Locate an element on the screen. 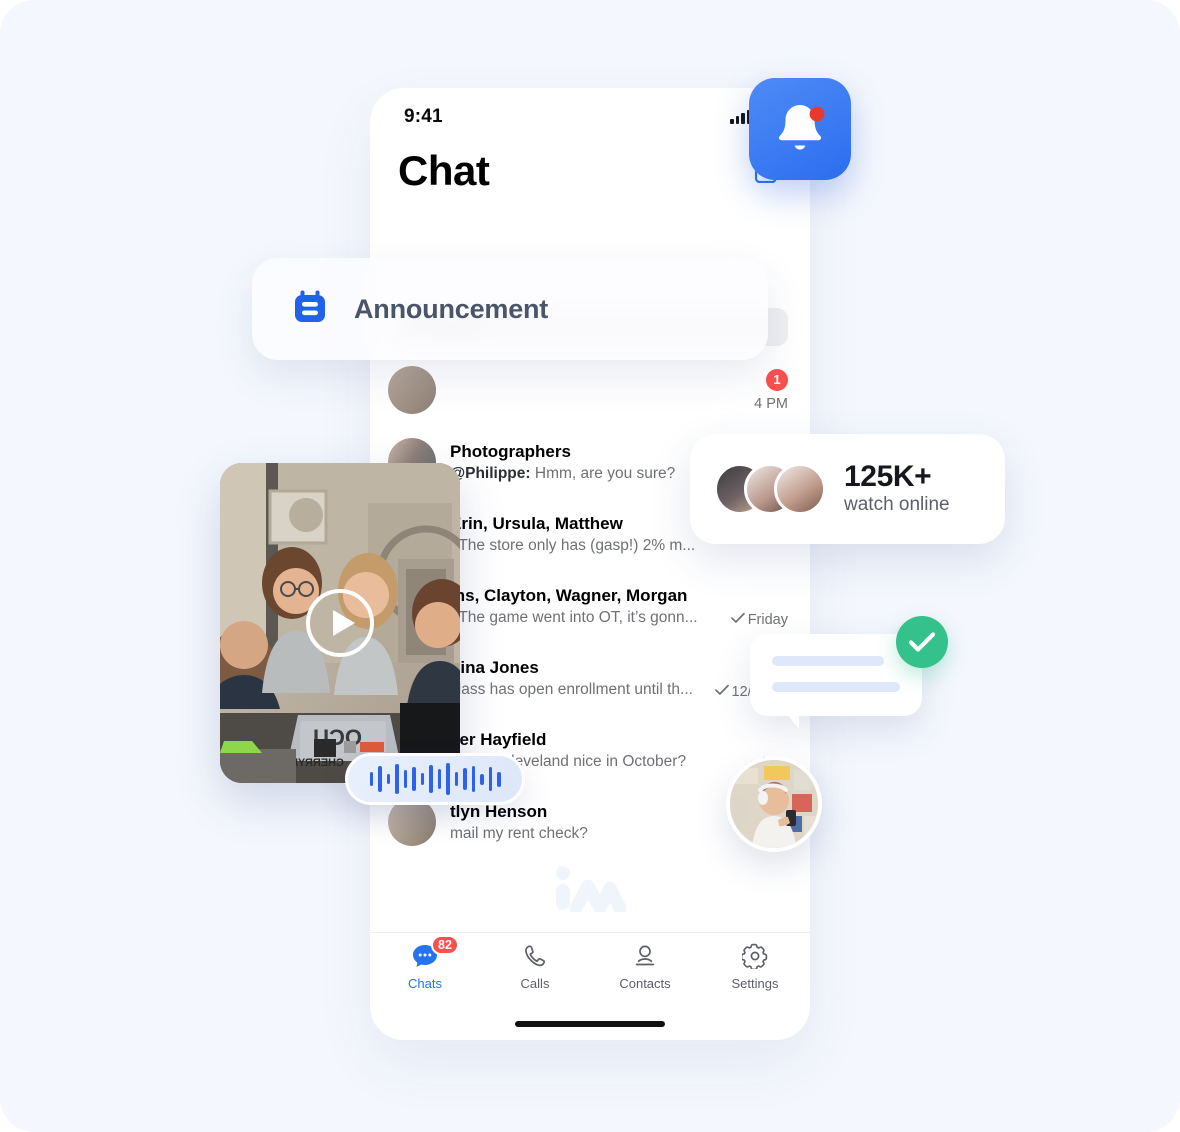 Image resolution: width=1180 pixels, height=1132 pixels. chat-bubble-icon: 82 is located at coordinates (435, 953).